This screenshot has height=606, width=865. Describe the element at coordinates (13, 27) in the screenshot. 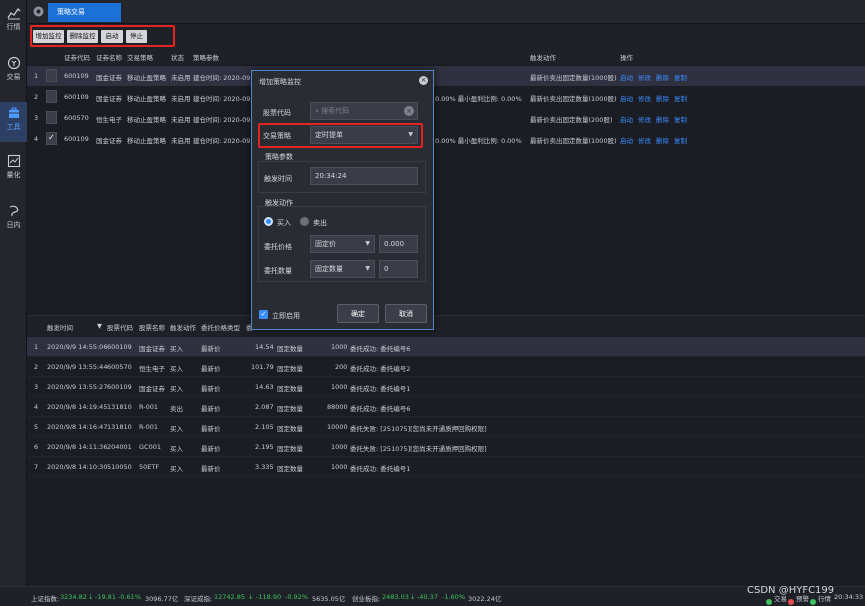

I see `sidebar-item-label: 行情` at that location.